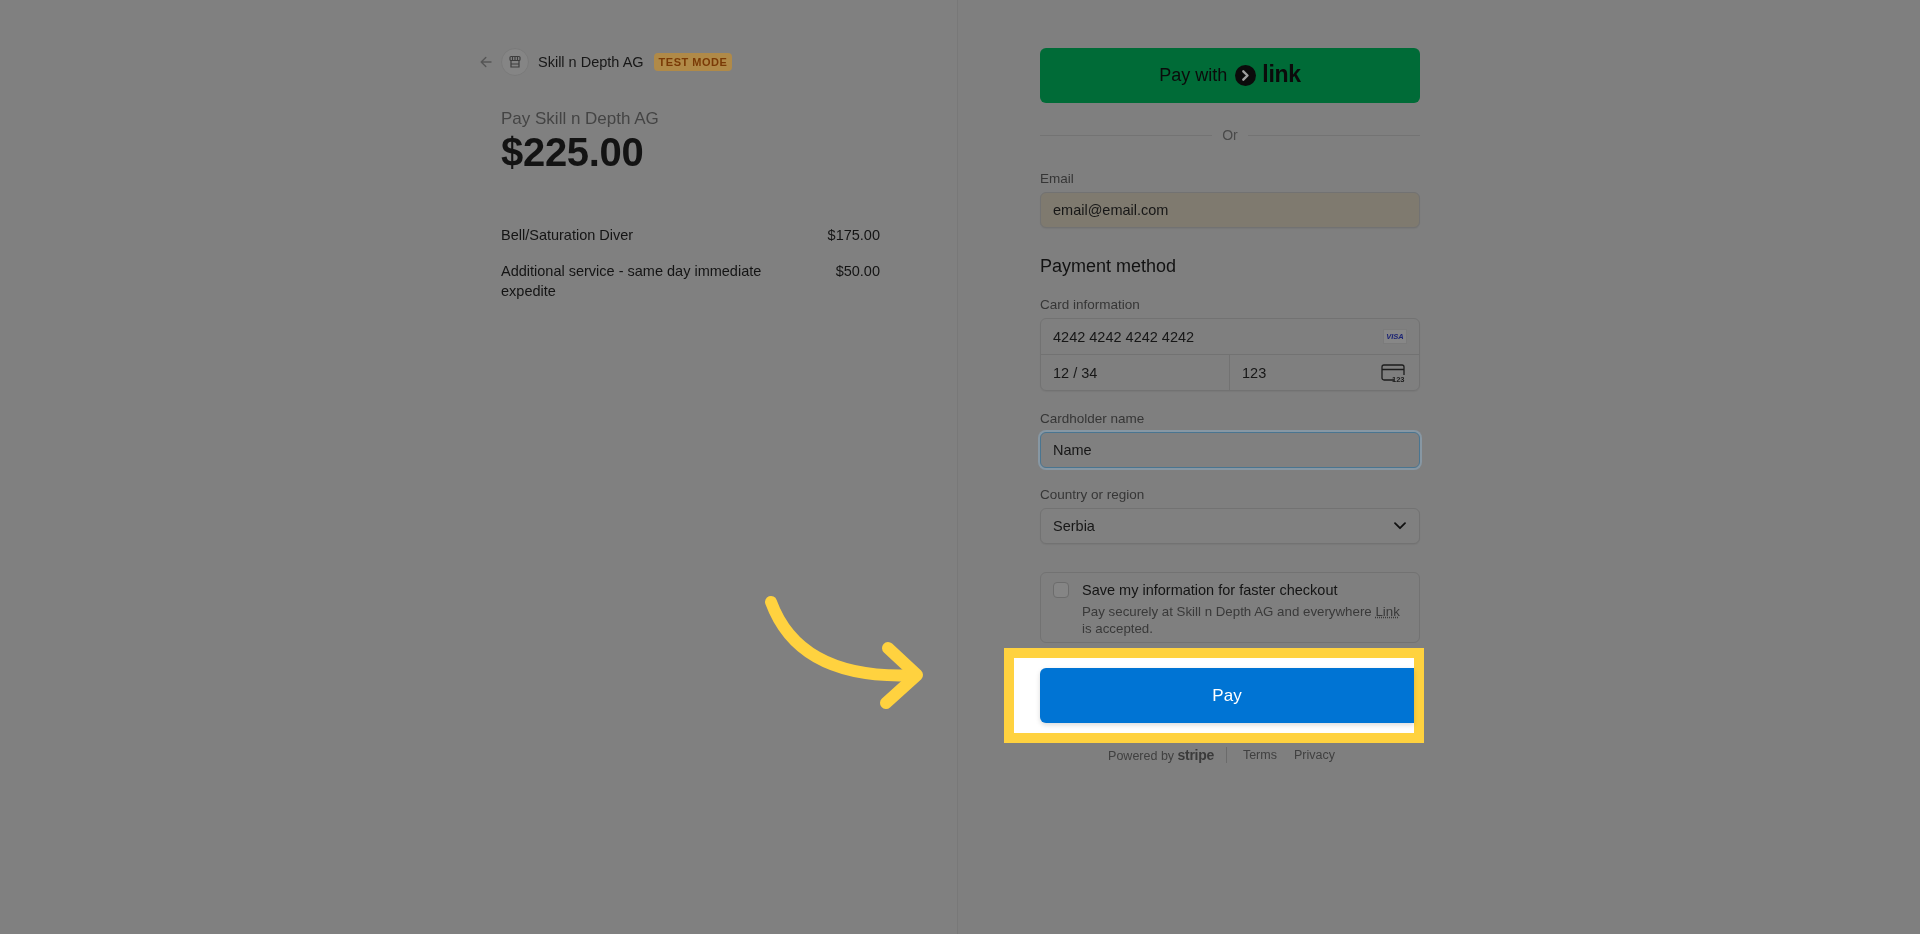 This screenshot has height=934, width=1920. What do you see at coordinates (567, 235) in the screenshot?
I see `line-item-name: Bell/Saturation Diver` at bounding box center [567, 235].